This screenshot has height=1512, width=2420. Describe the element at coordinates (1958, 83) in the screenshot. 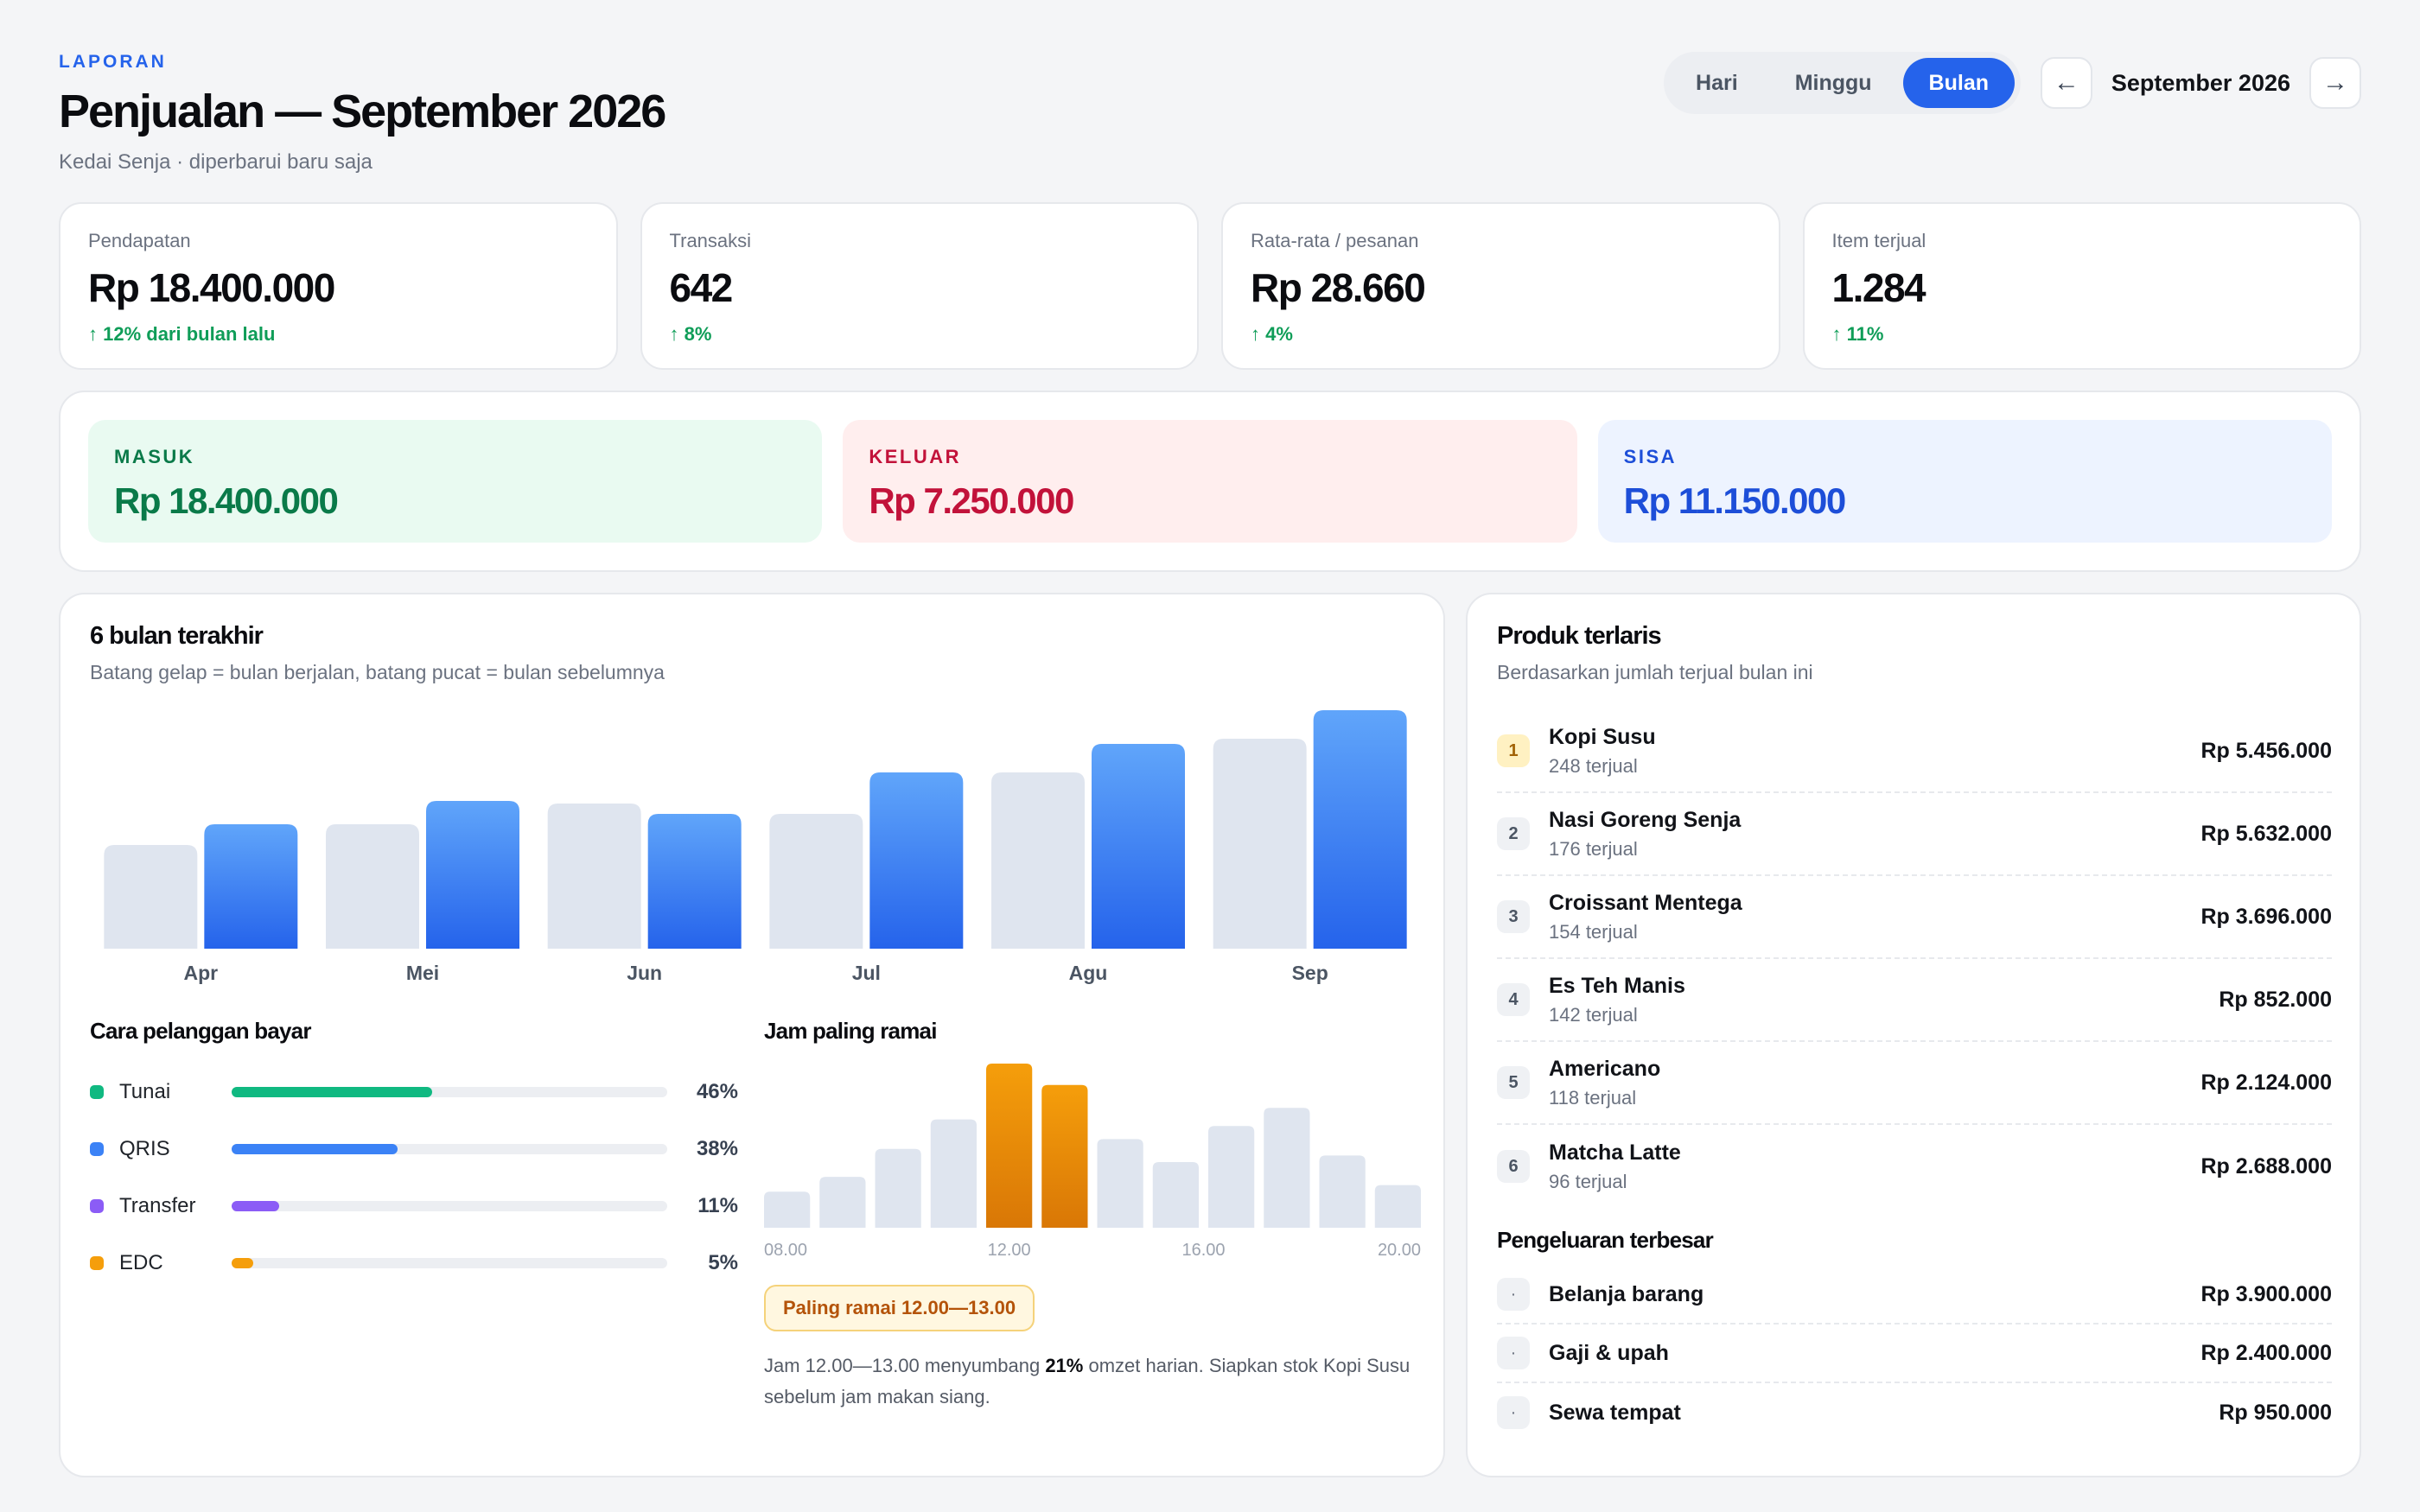

I see `range-option-month: Bulan` at that location.